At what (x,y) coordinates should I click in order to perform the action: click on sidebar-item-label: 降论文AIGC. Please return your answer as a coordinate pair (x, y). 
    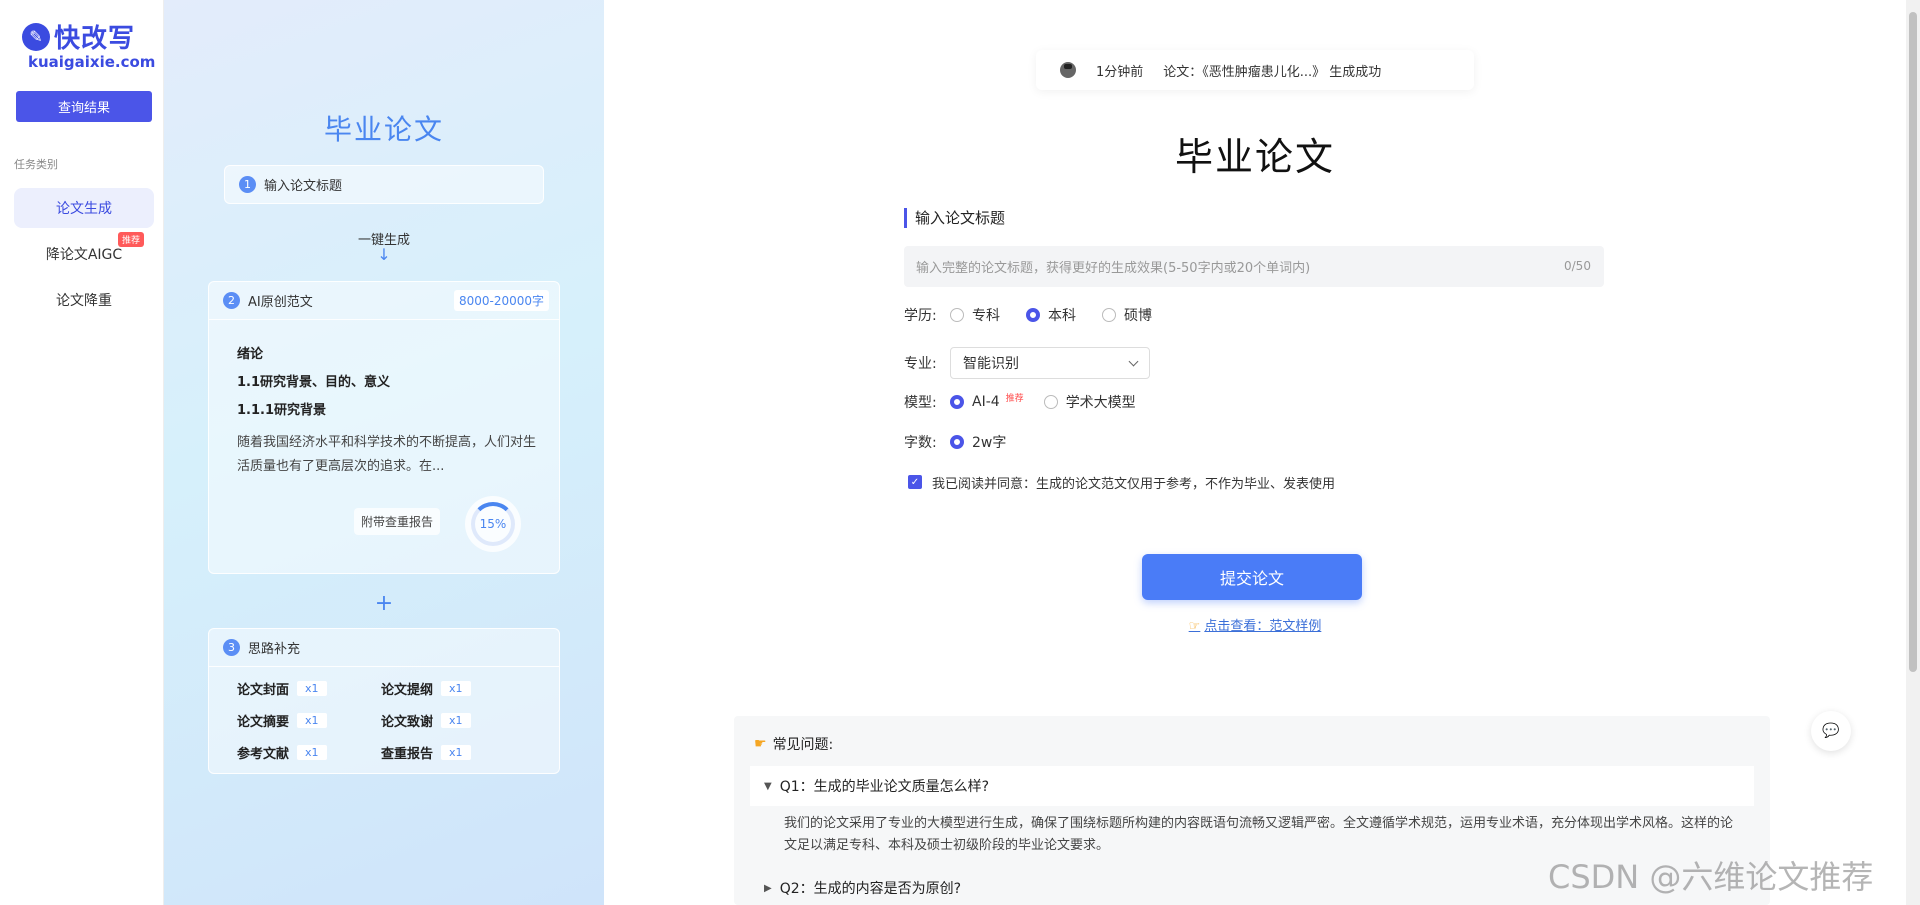
    Looking at the image, I should click on (84, 255).